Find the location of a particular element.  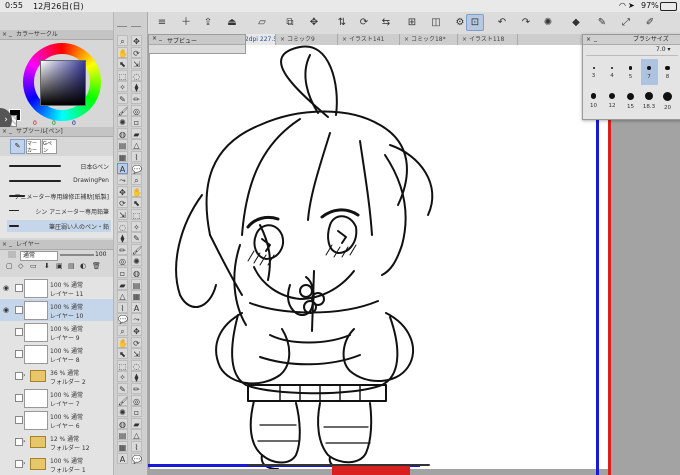

fill-tool-icon-42: ▰ is located at coordinates (122, 284).